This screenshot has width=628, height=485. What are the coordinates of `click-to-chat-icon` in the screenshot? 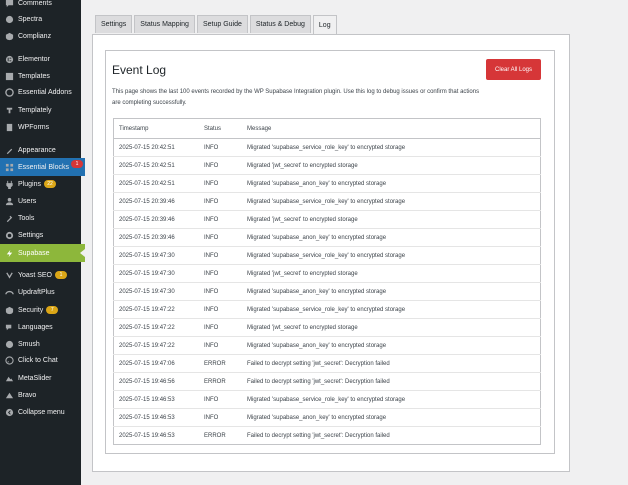 It's located at (9, 360).